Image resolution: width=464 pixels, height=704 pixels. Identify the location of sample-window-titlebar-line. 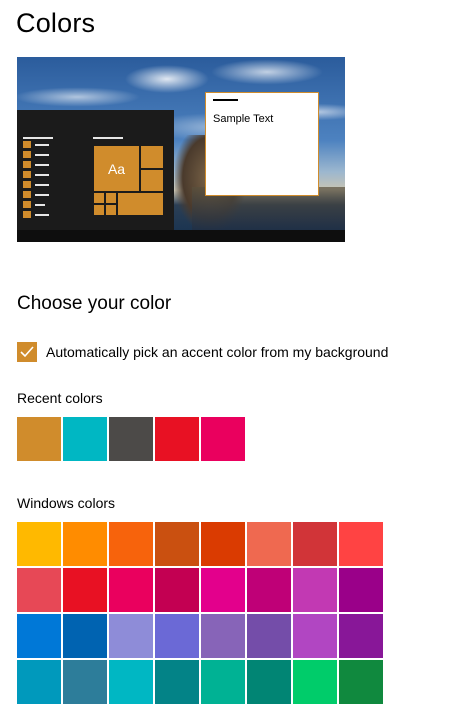
(225, 100).